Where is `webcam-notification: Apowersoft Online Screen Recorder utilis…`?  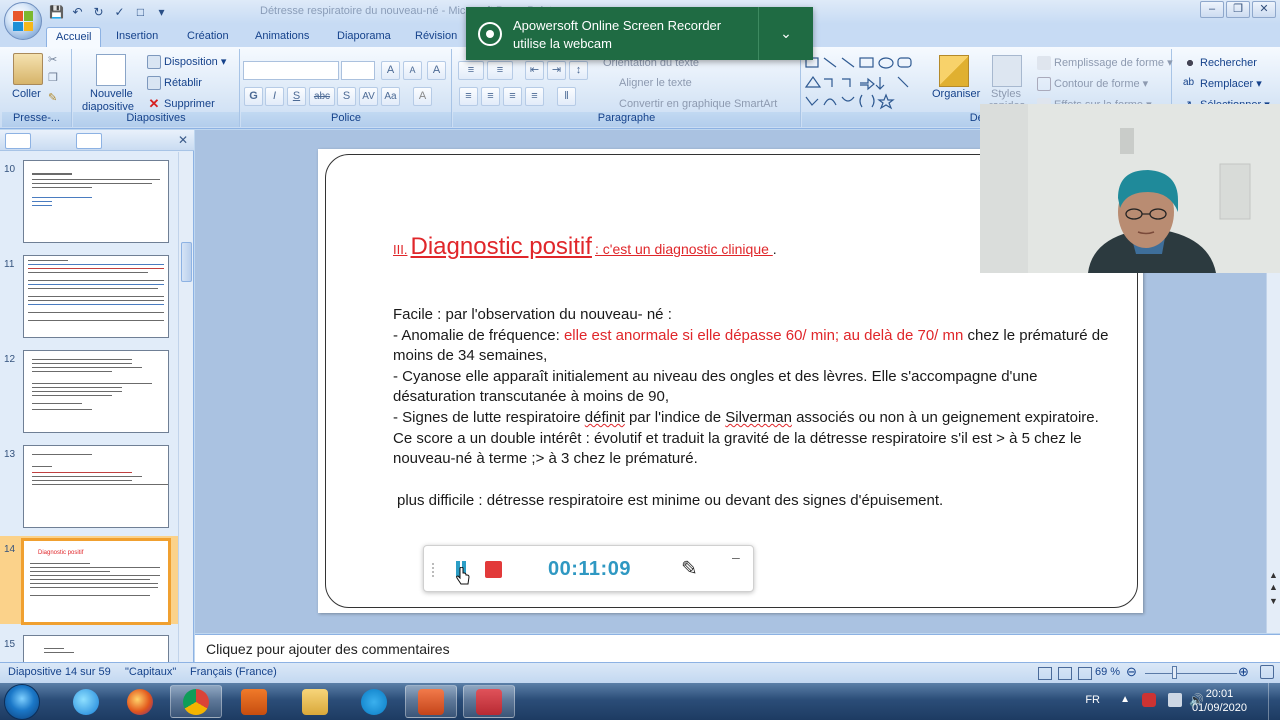 webcam-notification: Apowersoft Online Screen Recorder utilis… is located at coordinates (639, 33).